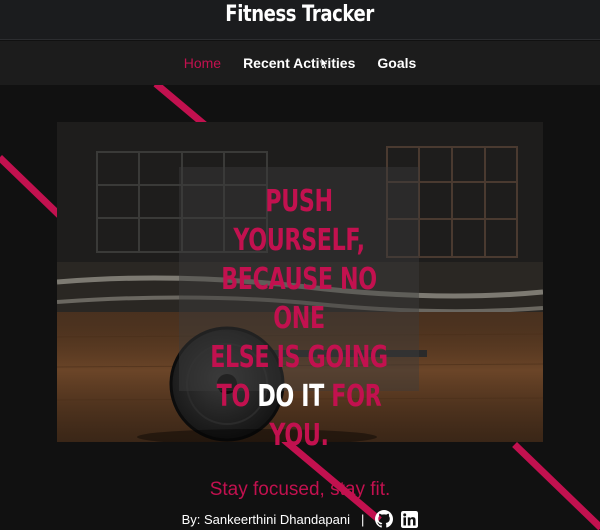 This screenshot has width=600, height=530. I want to click on quote-line: TO DO IT FOR, so click(299, 396).